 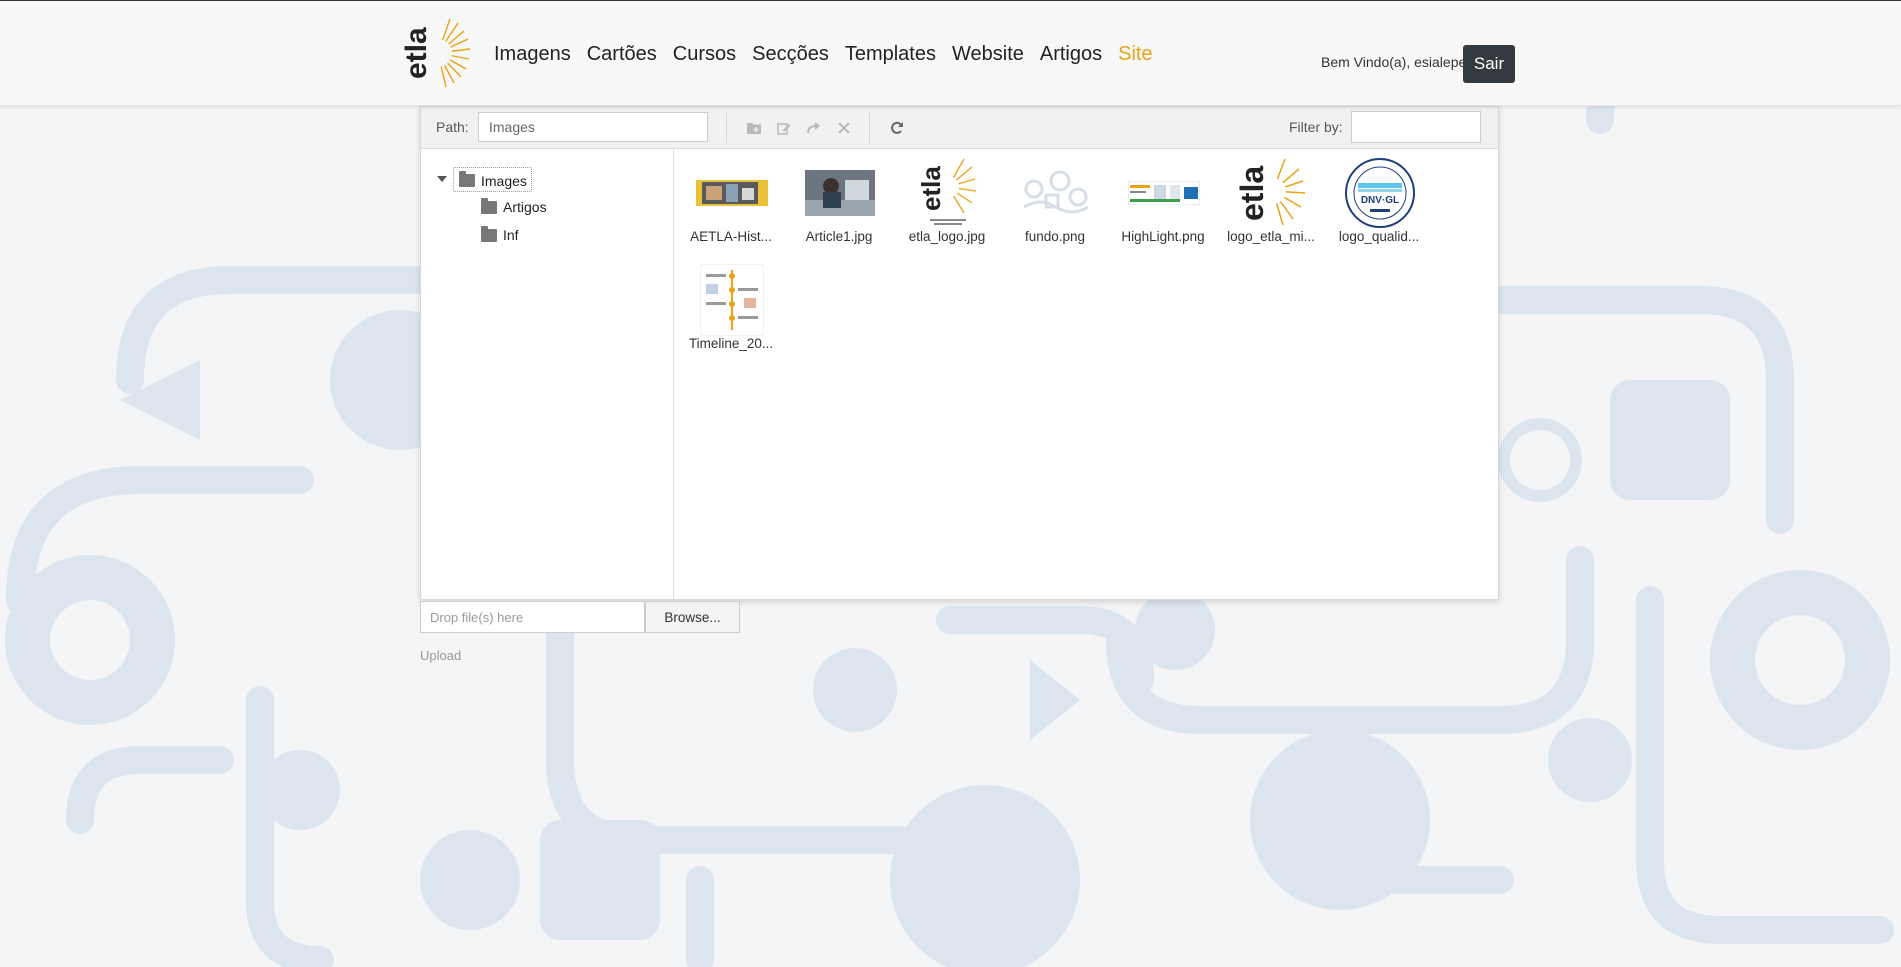 I want to click on file-item: fundo.png, so click(x=1055, y=199).